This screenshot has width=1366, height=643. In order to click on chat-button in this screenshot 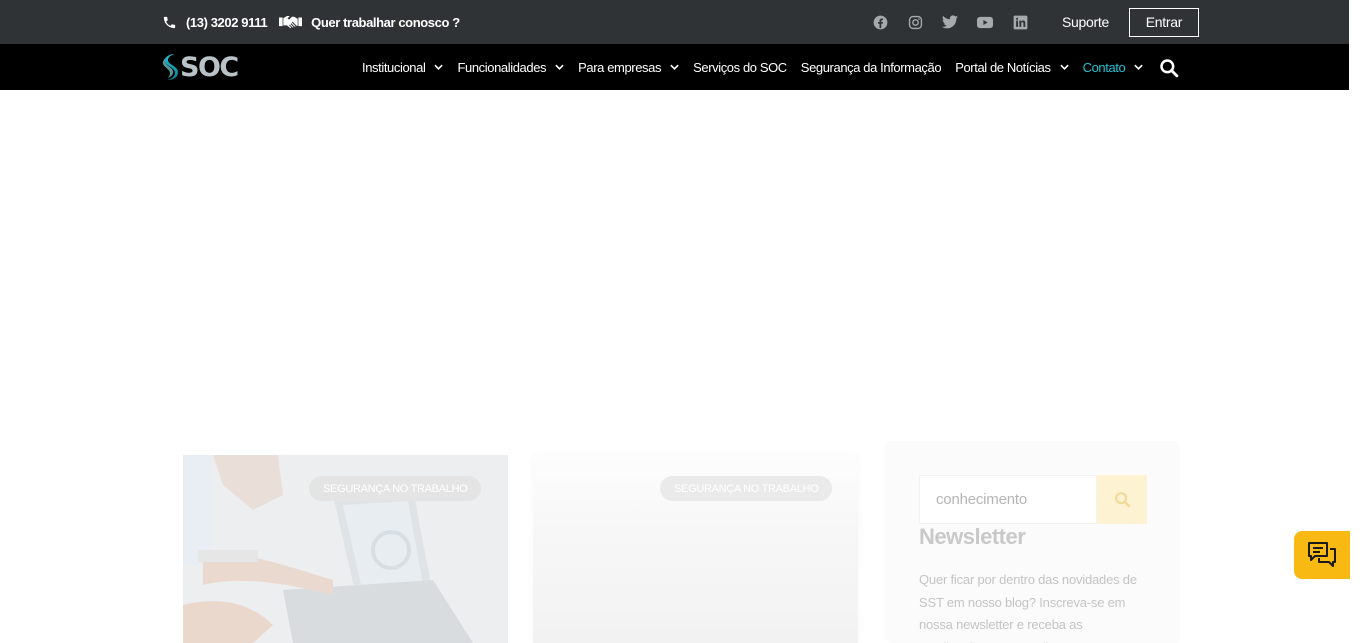, I will do `click(1322, 555)`.